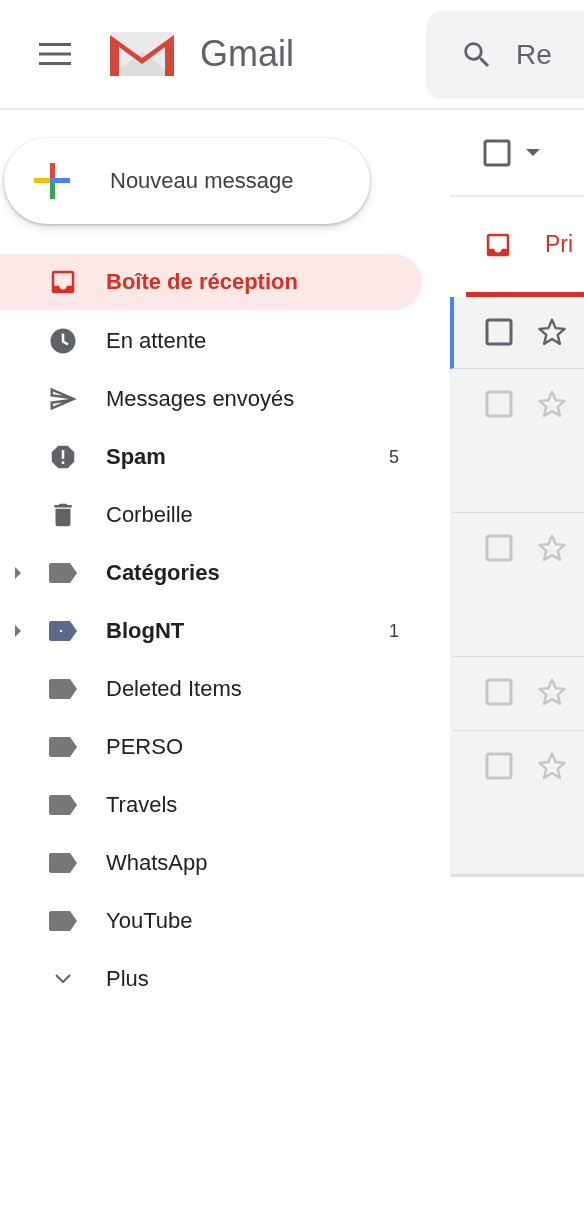 Image resolution: width=584 pixels, height=1220 pixels. What do you see at coordinates (517, 333) in the screenshot?
I see `message-row` at bounding box center [517, 333].